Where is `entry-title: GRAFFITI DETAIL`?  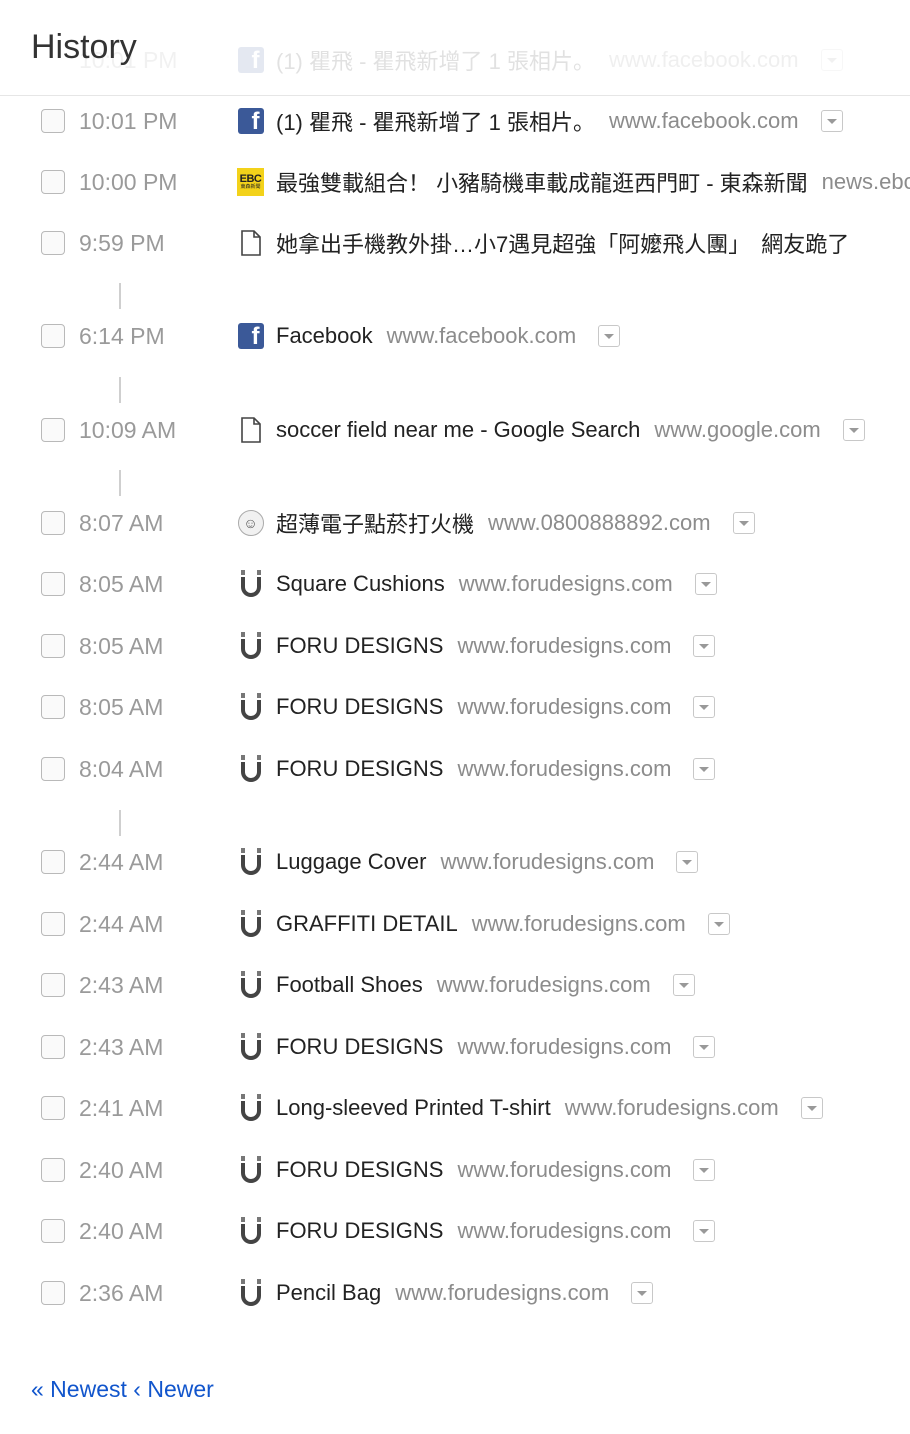
entry-title: GRAFFITI DETAIL is located at coordinates (367, 924).